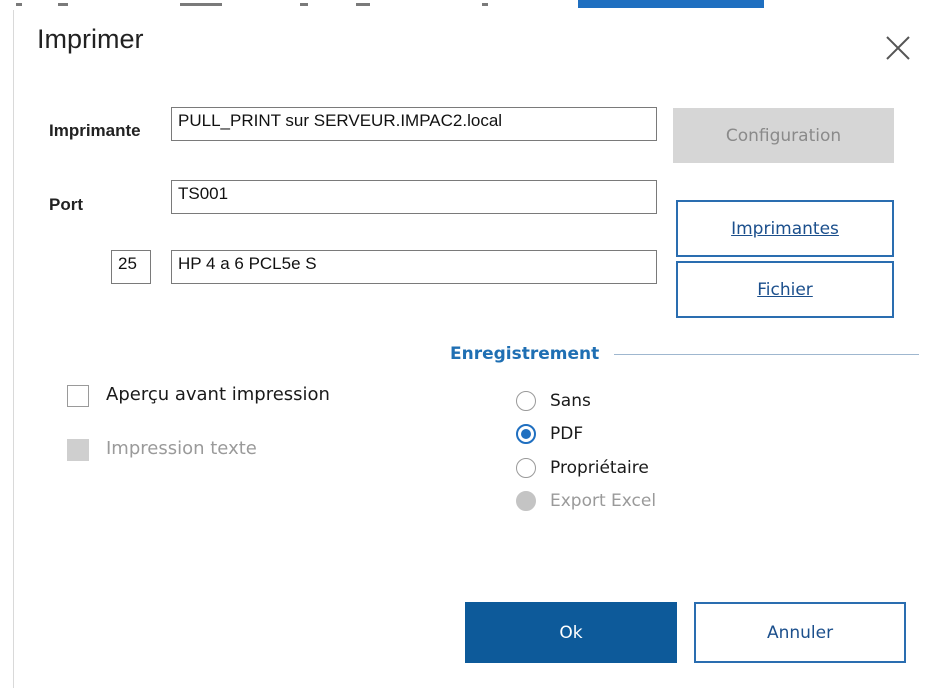 The width and height of the screenshot is (933, 688). I want to click on ok-button-label: Ok, so click(571, 632).